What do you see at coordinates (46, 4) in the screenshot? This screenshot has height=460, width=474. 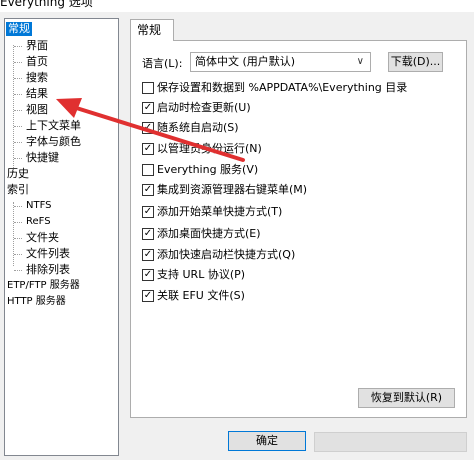 I see `window-title: Everything 选项` at bounding box center [46, 4].